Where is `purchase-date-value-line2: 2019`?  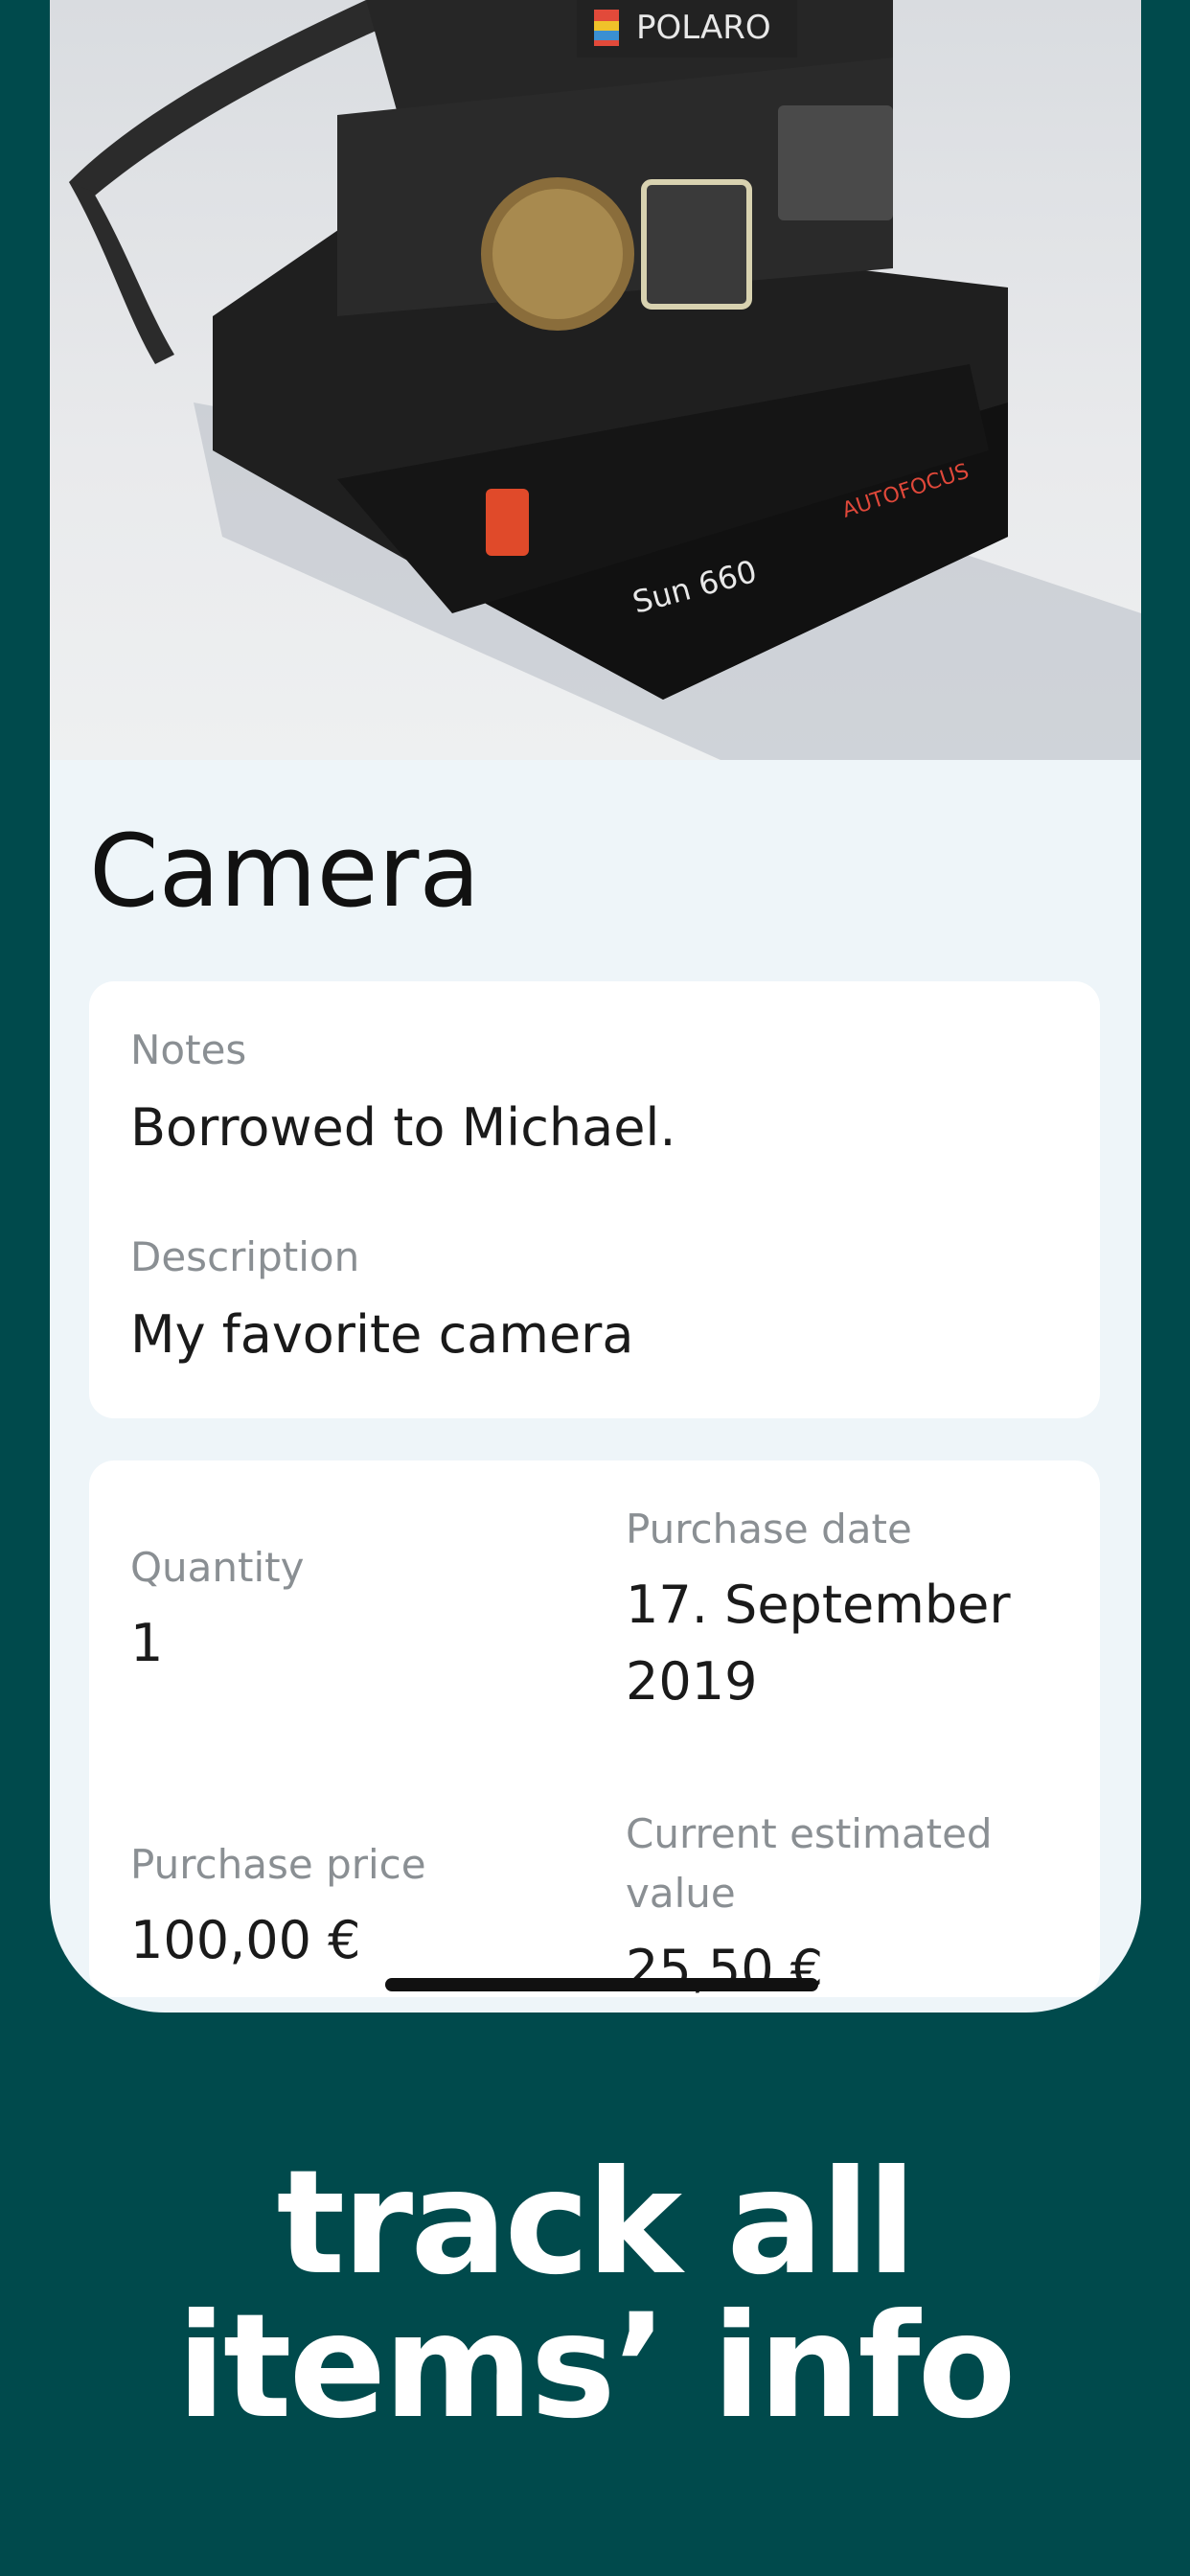 purchase-date-value-line2: 2019 is located at coordinates (692, 1681).